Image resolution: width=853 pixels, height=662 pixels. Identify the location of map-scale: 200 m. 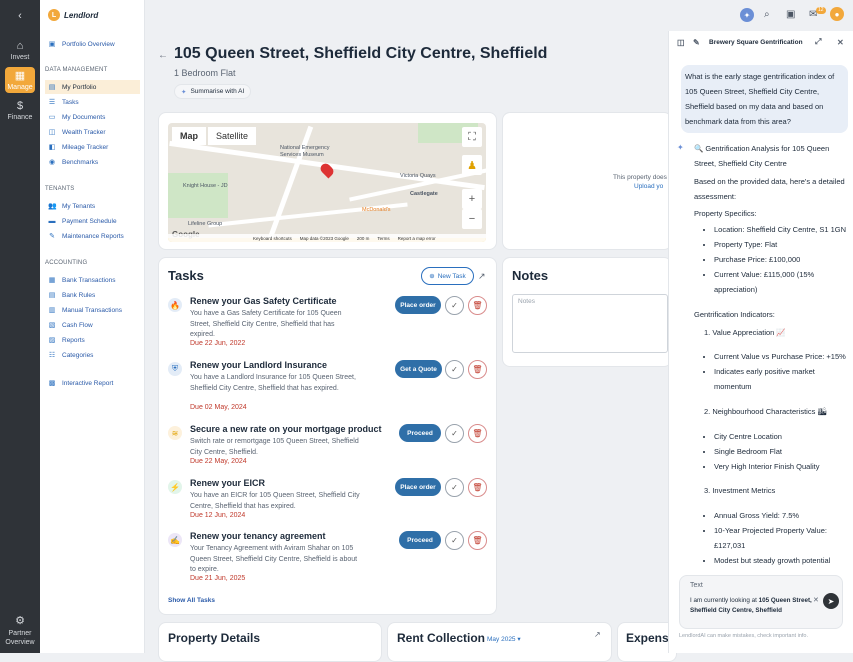
(363, 238).